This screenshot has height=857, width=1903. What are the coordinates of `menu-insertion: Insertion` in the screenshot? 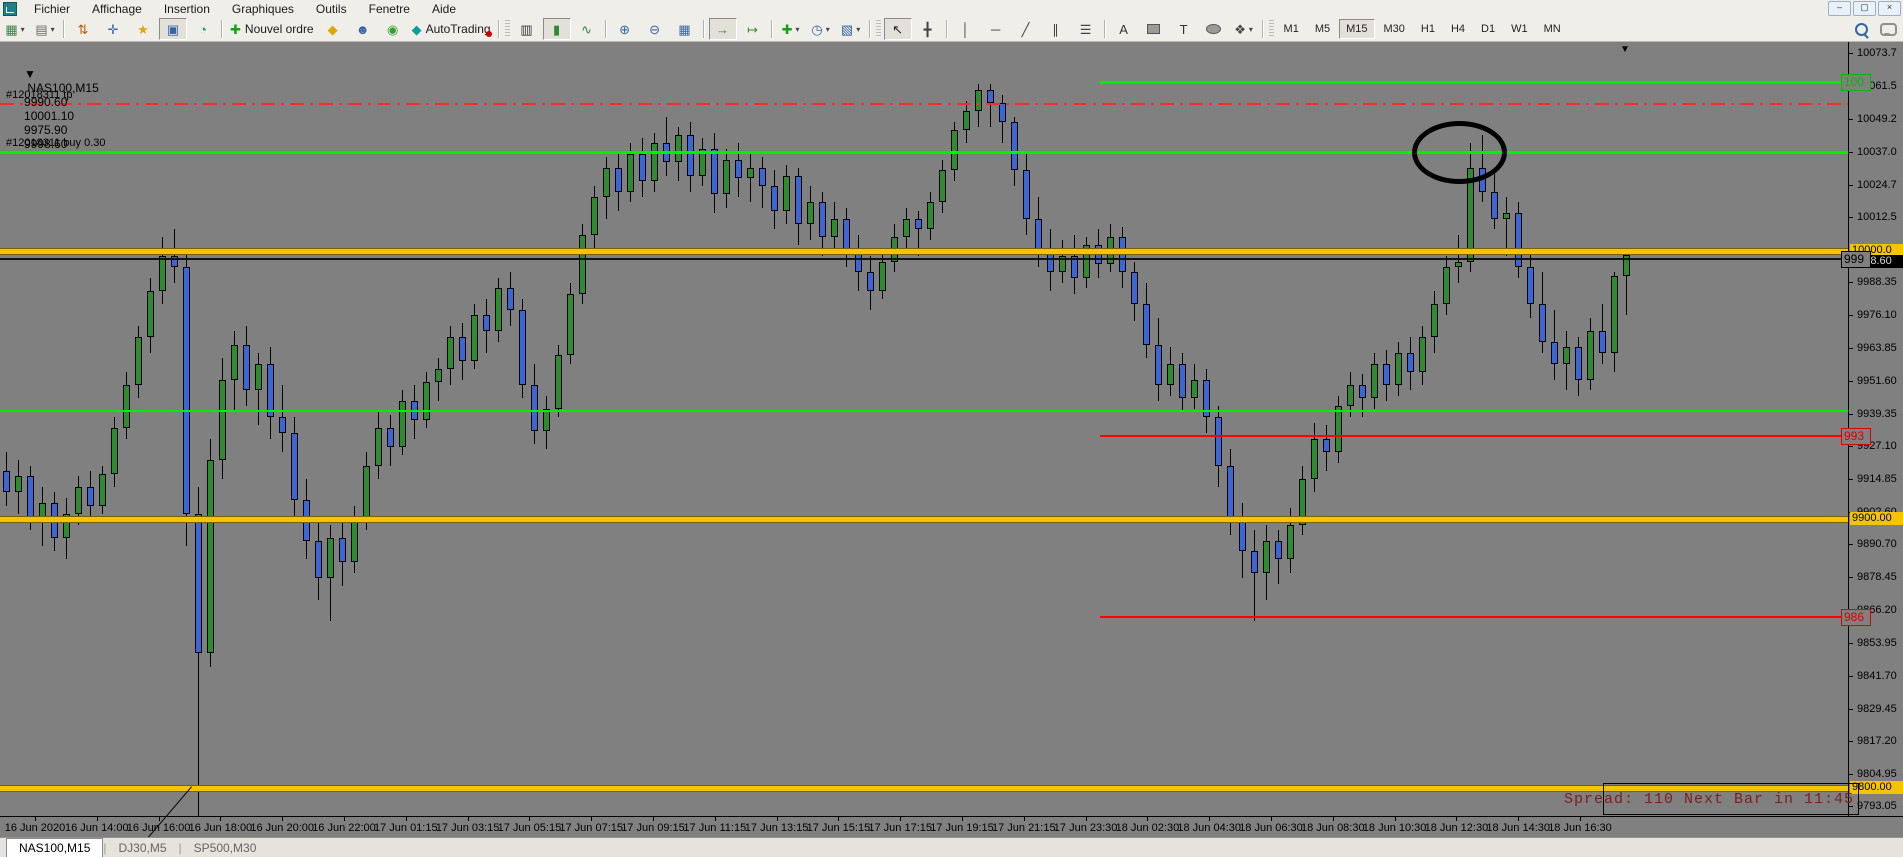 It's located at (187, 9).